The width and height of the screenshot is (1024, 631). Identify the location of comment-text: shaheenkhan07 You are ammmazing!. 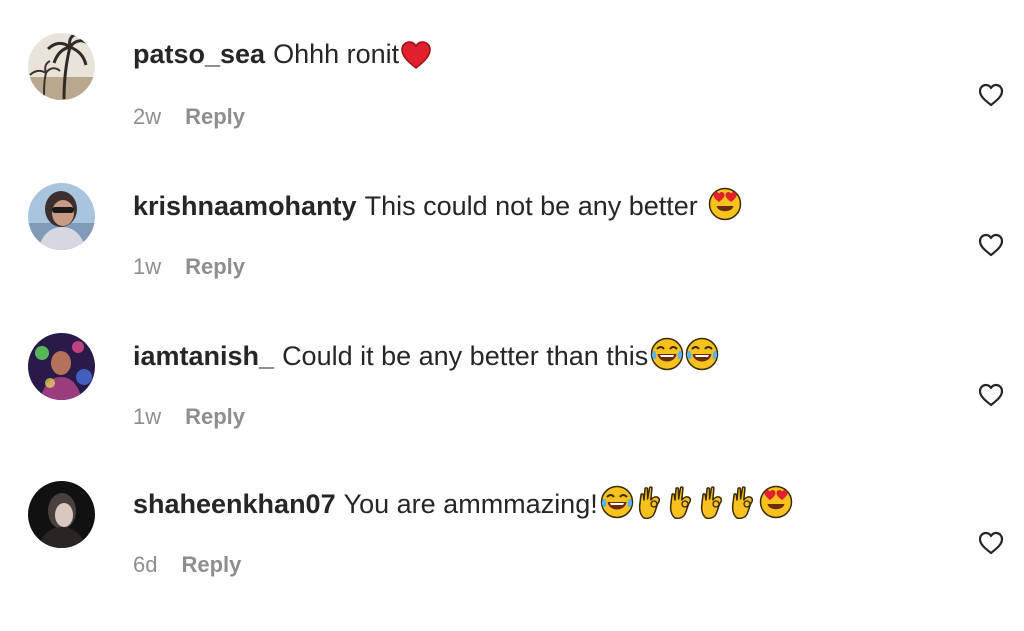
(463, 503).